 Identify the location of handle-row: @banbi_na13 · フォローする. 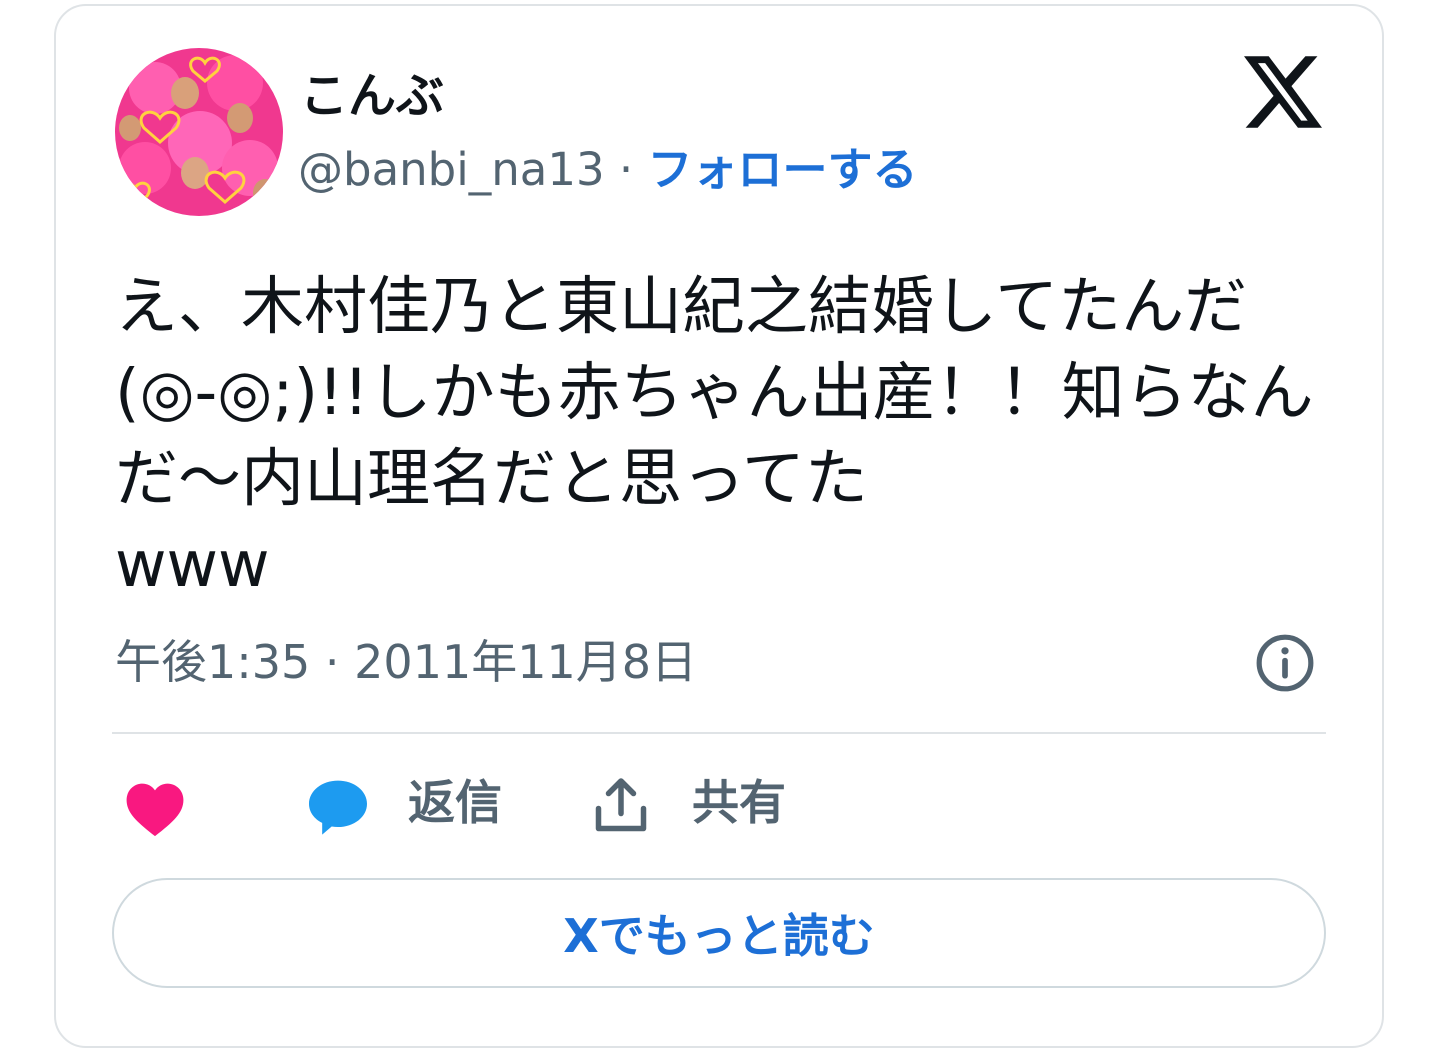
(608, 170).